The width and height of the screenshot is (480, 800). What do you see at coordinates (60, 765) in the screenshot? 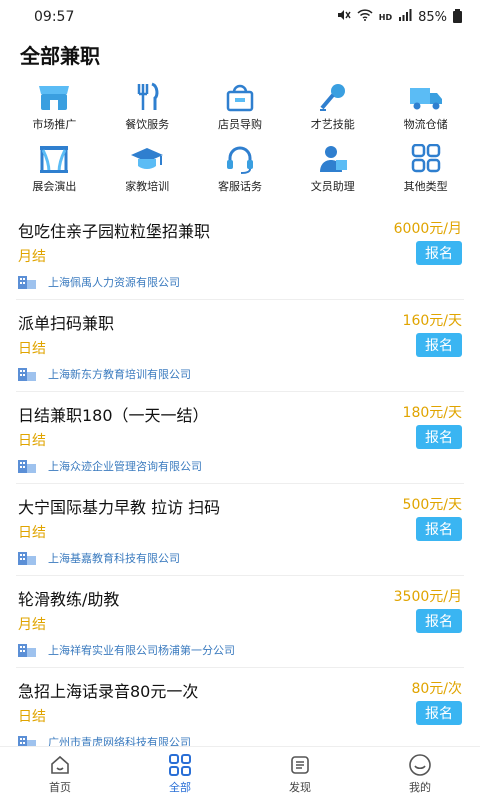
I see `home-icon` at bounding box center [60, 765].